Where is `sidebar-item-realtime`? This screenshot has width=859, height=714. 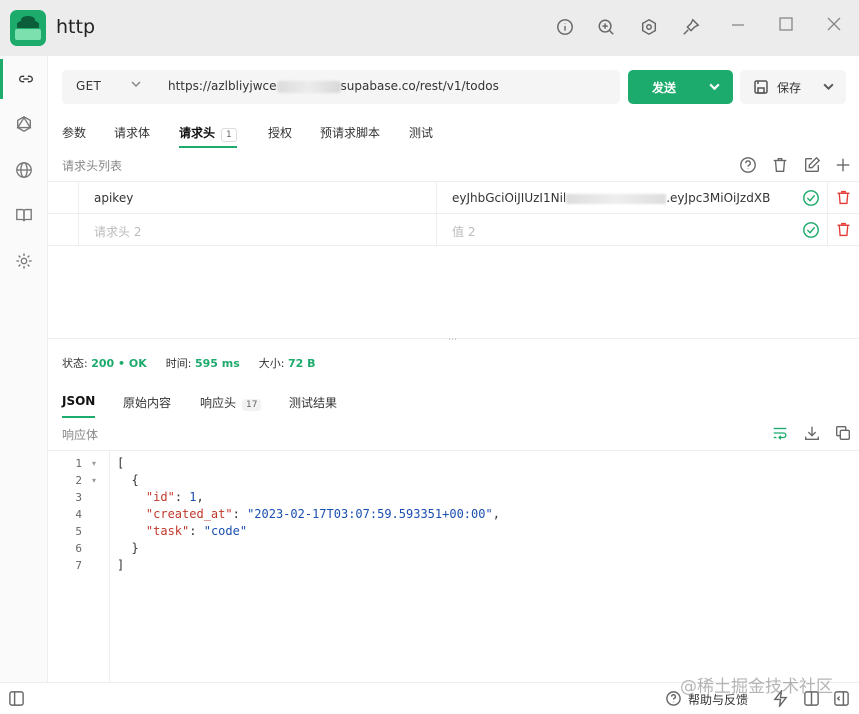
sidebar-item-realtime is located at coordinates (24, 170).